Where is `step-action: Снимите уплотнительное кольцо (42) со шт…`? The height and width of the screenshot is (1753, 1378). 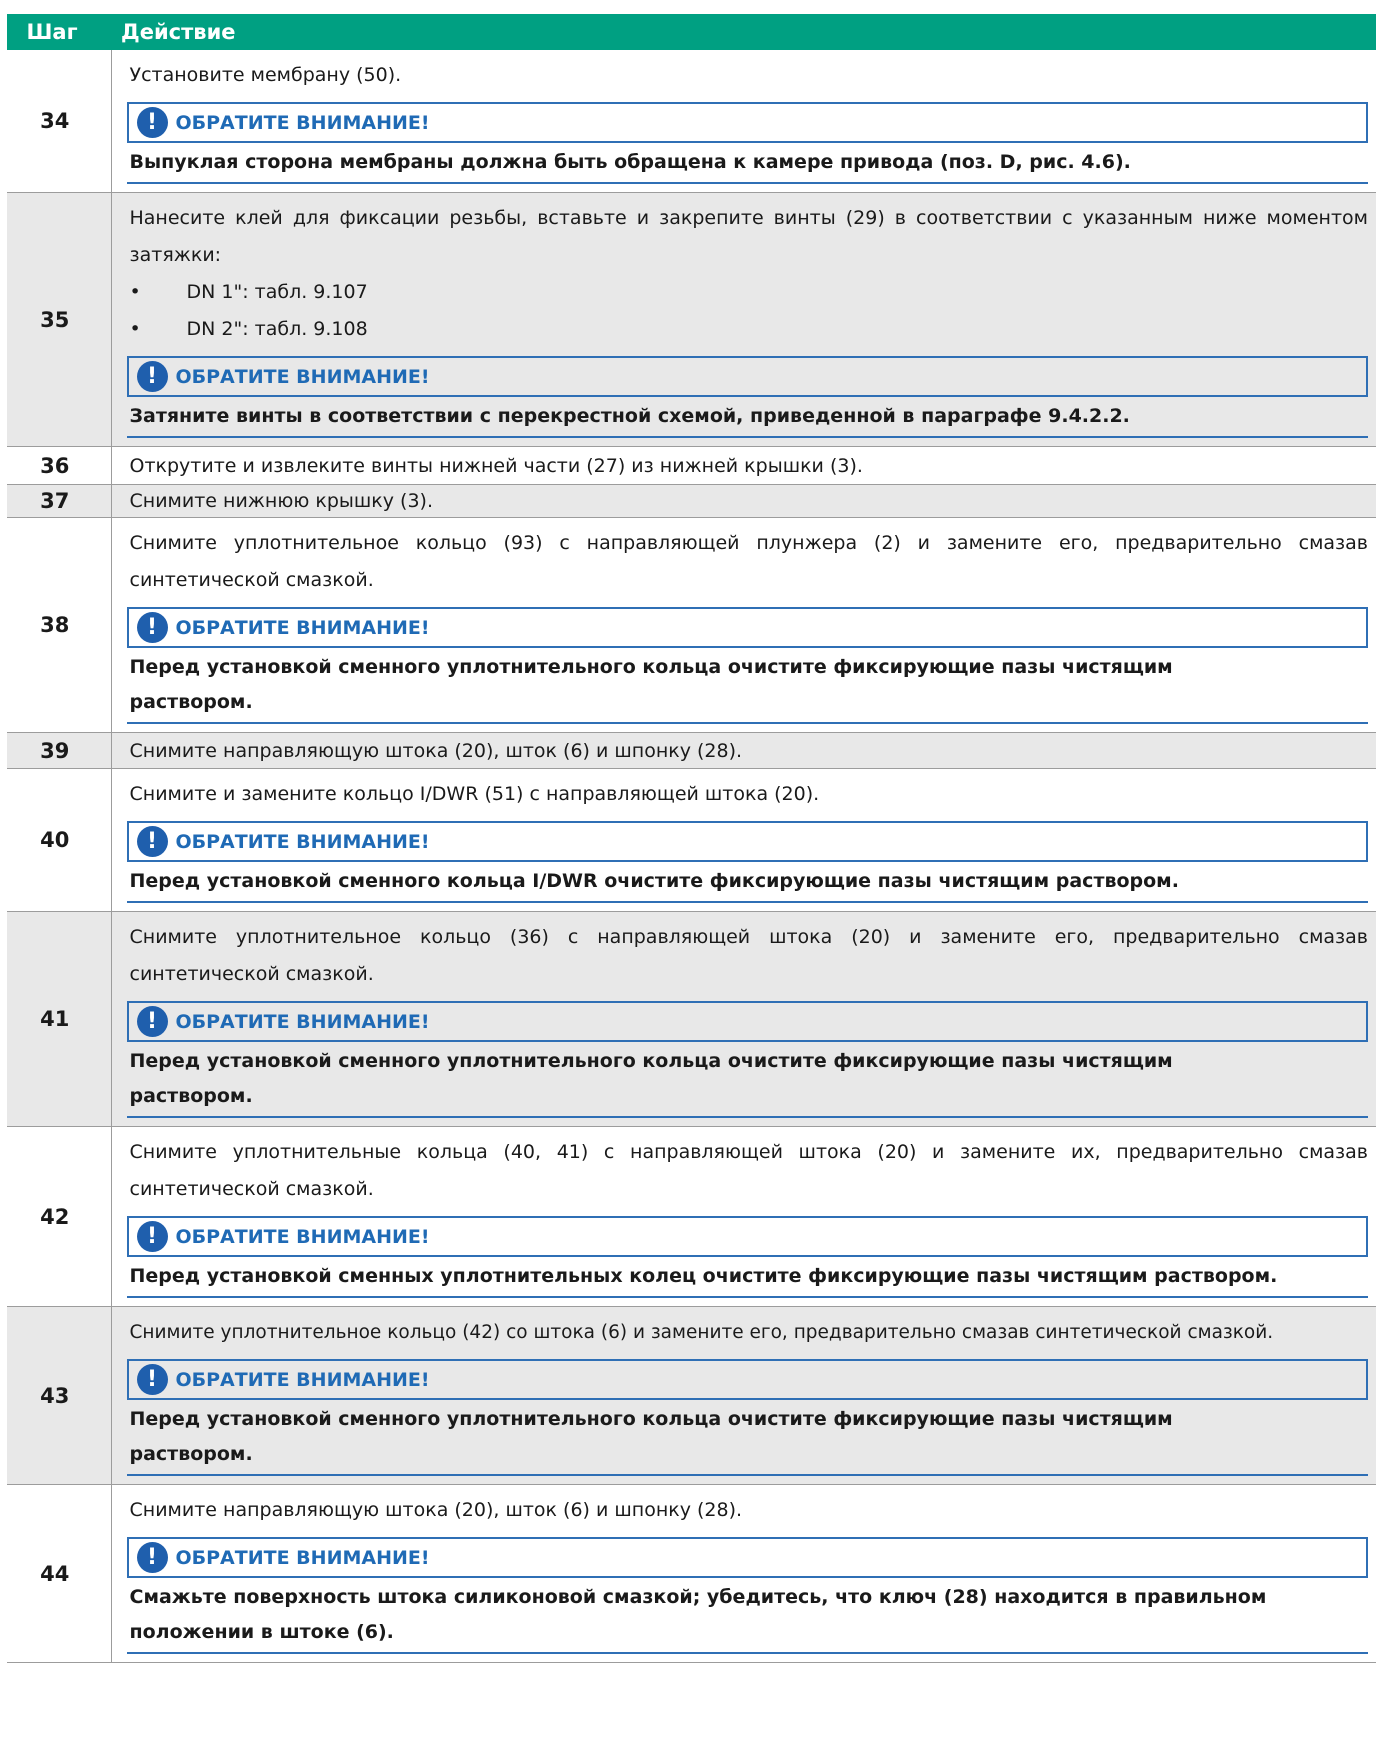
step-action: Снимите уплотнительное кольцо (42) со шт… is located at coordinates (744, 1395).